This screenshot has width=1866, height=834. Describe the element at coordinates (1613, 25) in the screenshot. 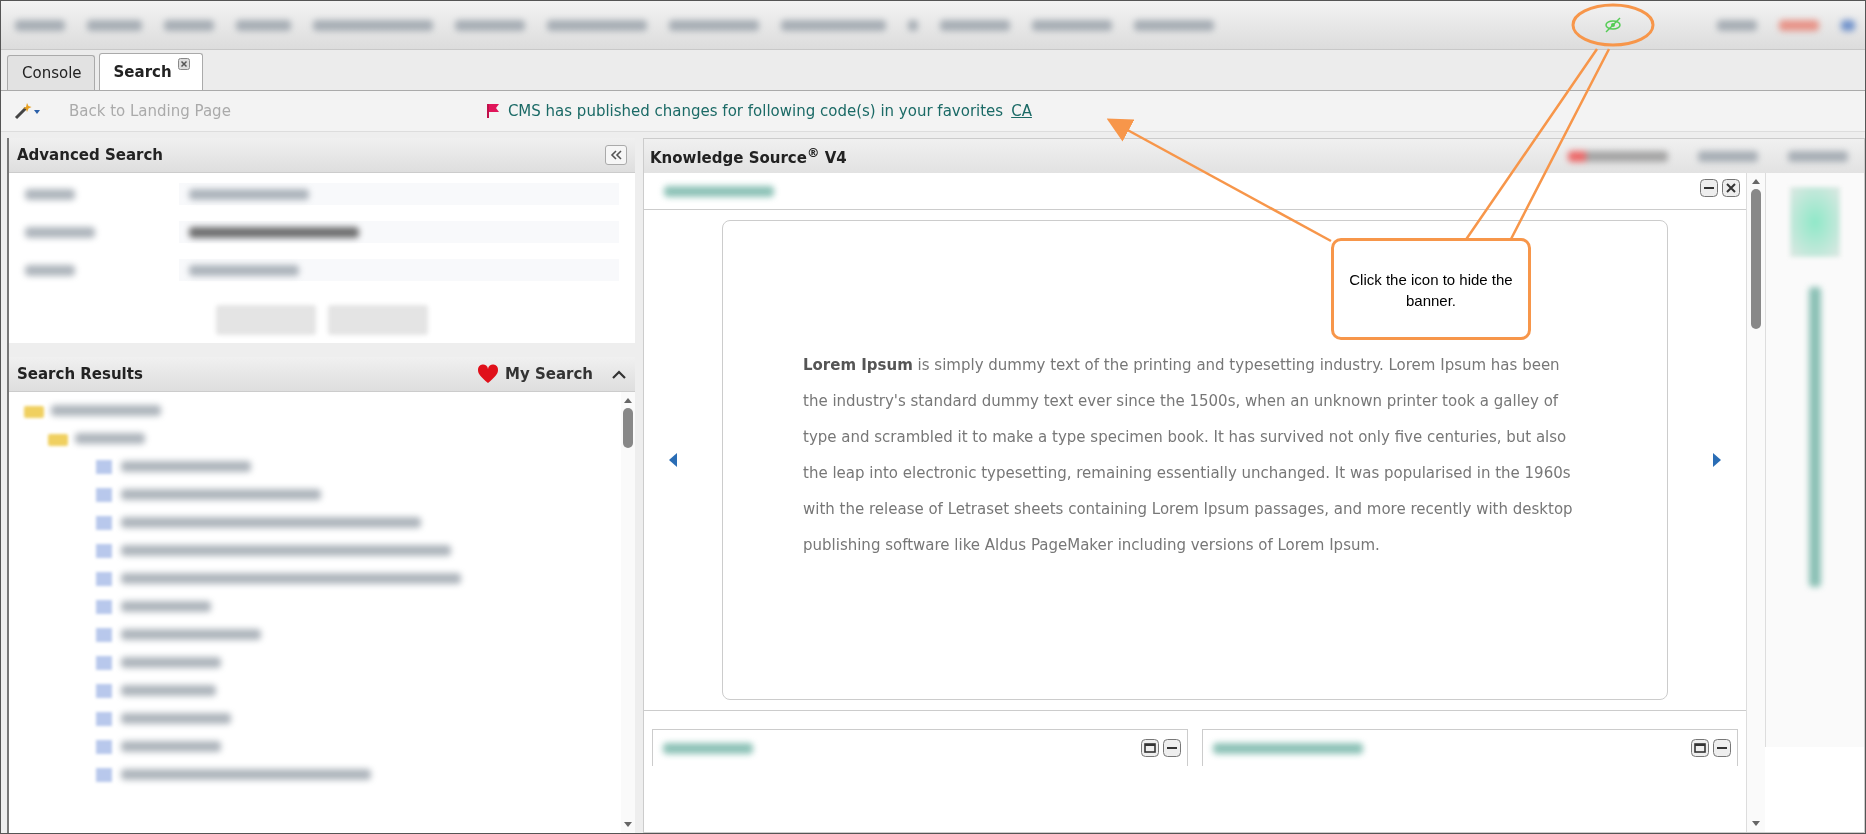

I see `eye-slash-icon` at that location.